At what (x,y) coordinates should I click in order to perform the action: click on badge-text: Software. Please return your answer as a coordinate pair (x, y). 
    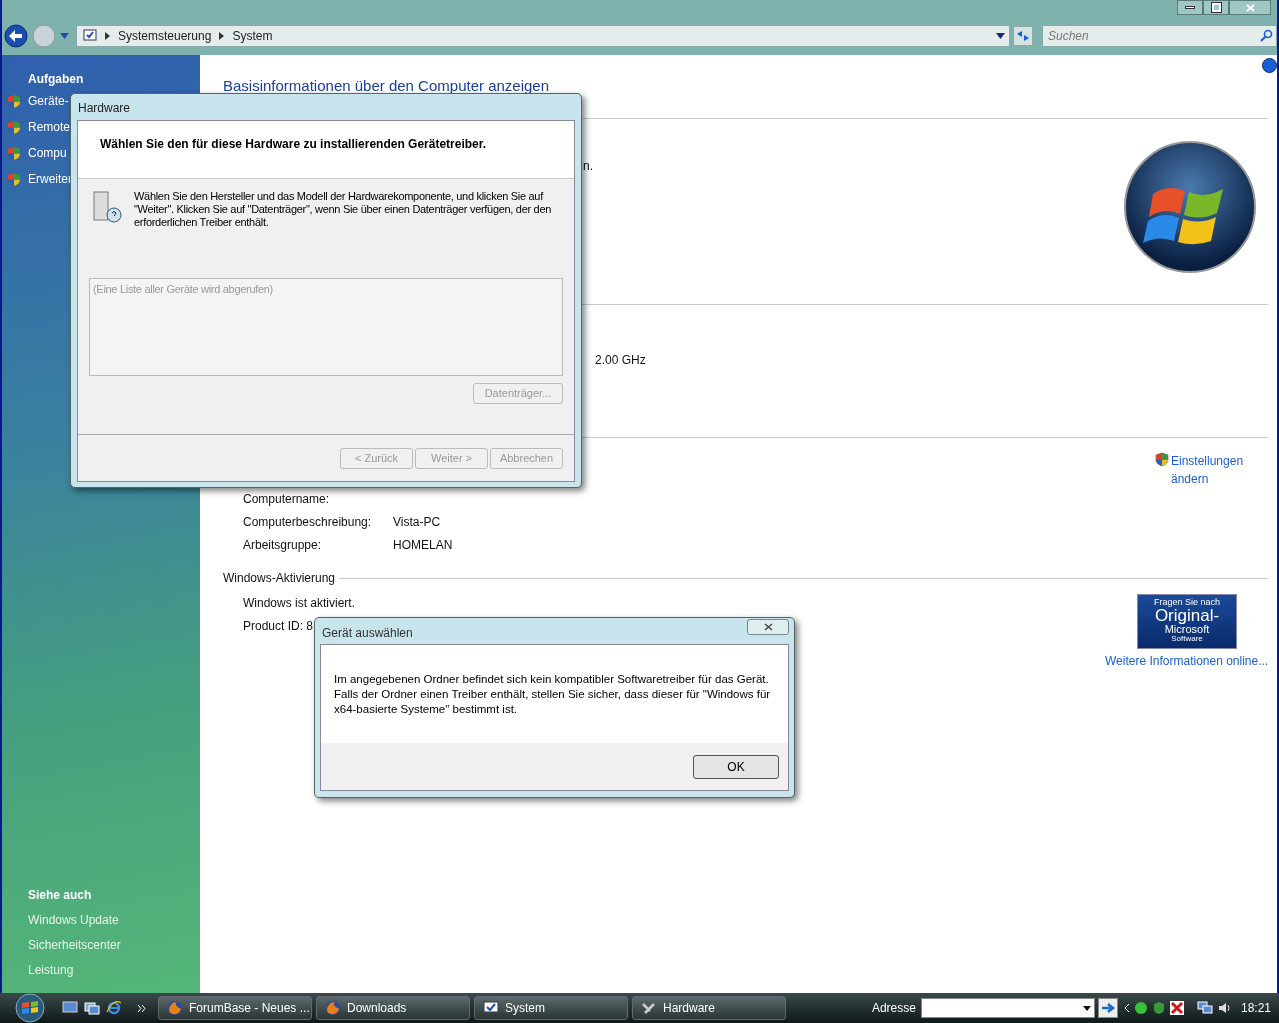
    Looking at the image, I should click on (1187, 639).